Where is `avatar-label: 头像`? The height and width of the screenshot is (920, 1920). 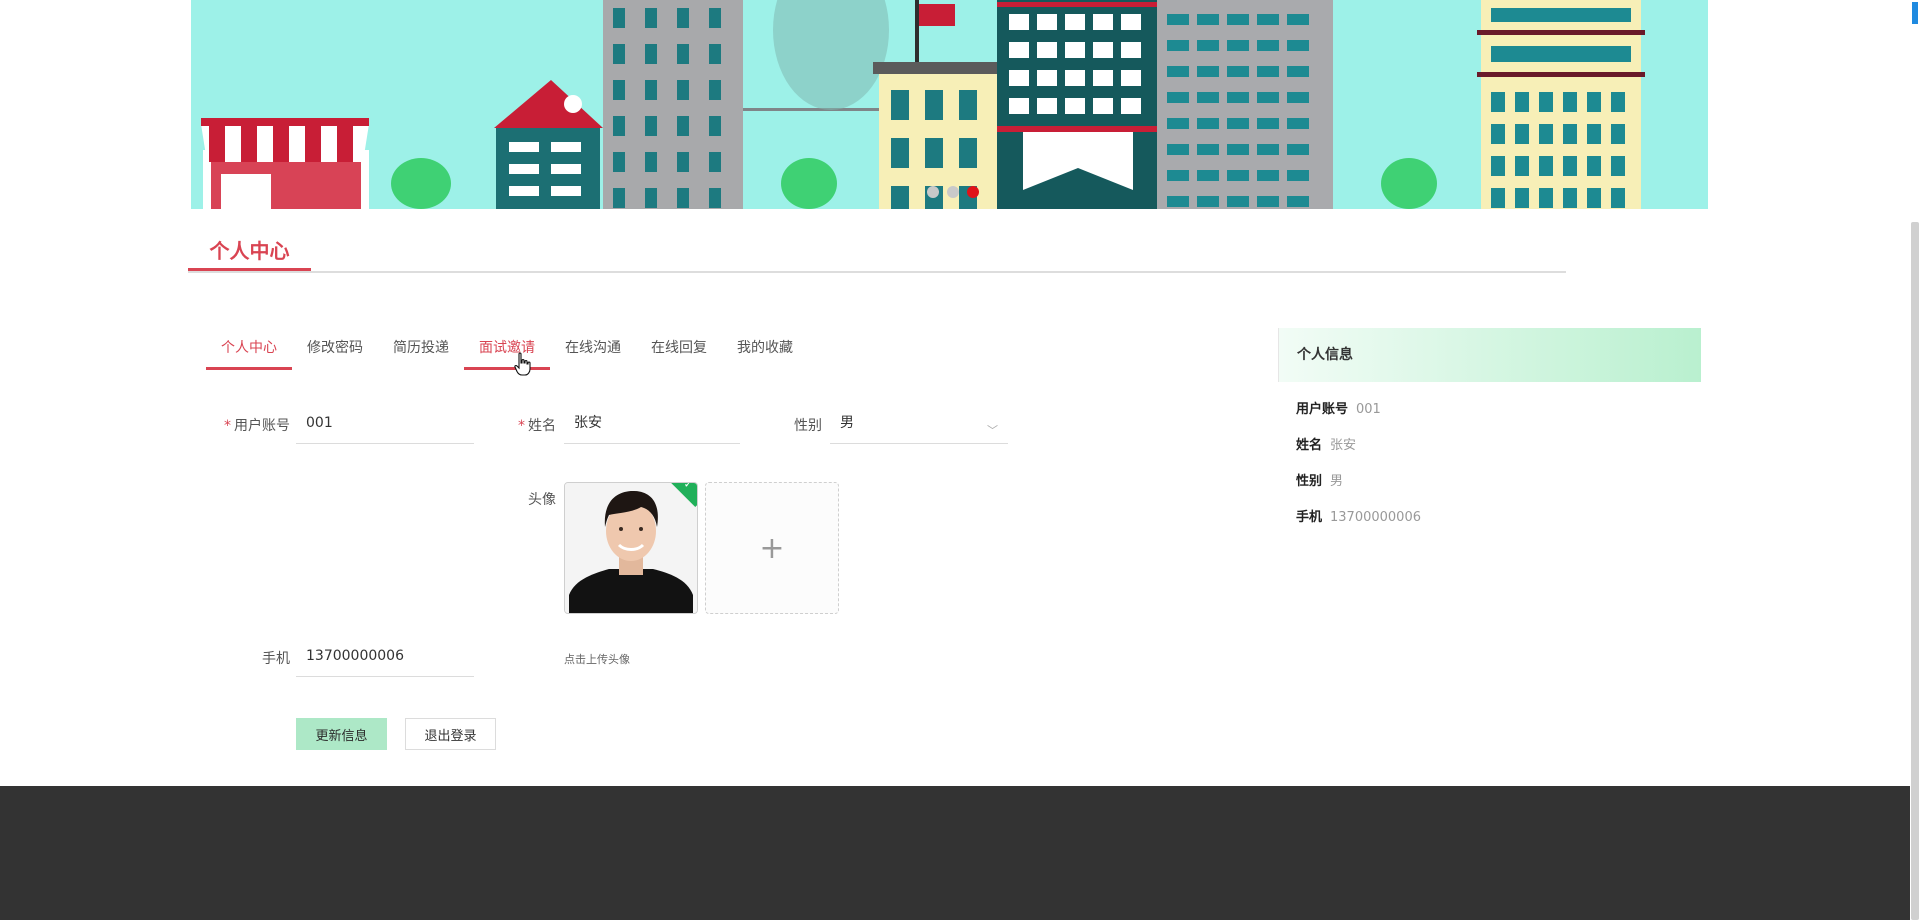 avatar-label: 头像 is located at coordinates (542, 500).